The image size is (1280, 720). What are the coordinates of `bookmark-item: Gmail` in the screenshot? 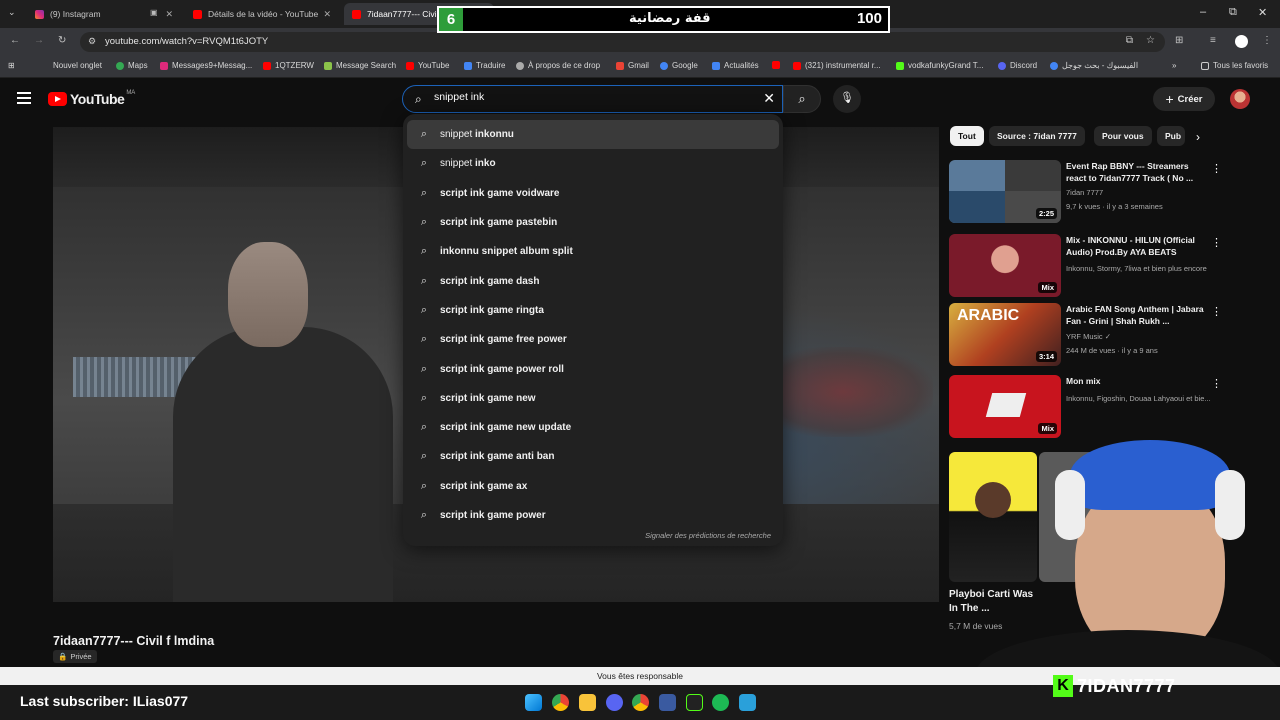 It's located at (632, 65).